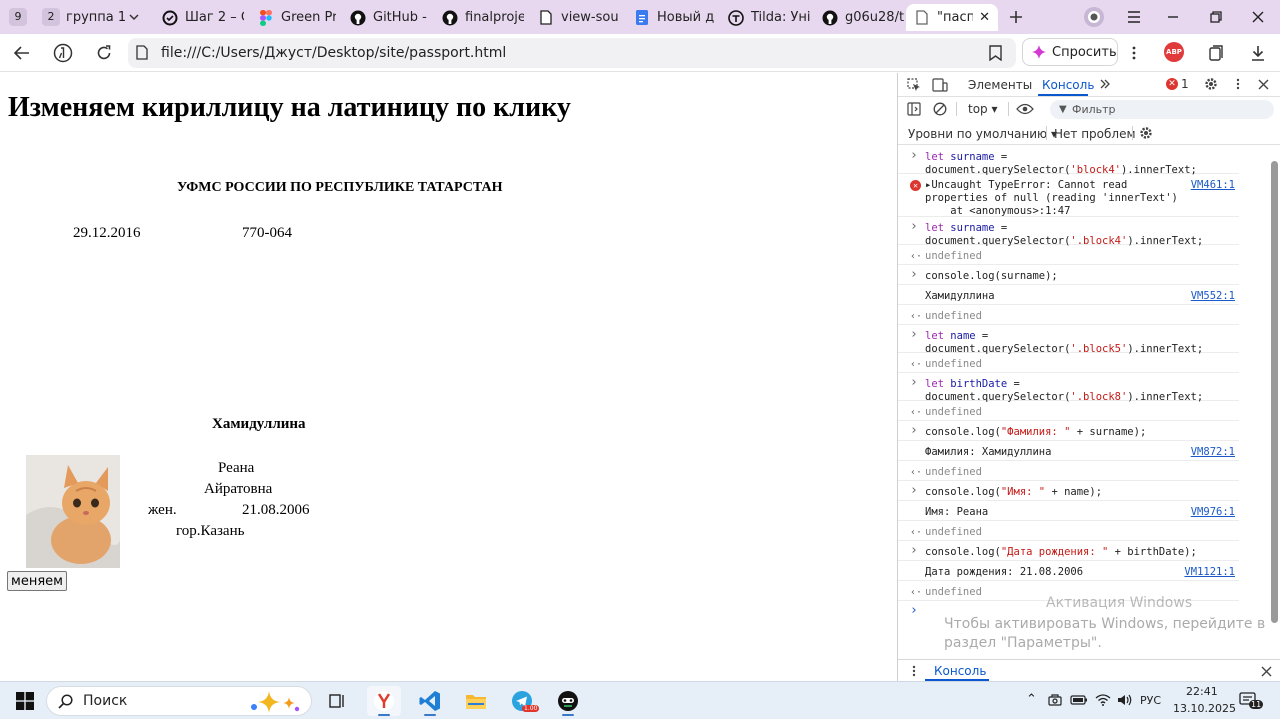 The image size is (1280, 719). What do you see at coordinates (37, 581) in the screenshot?
I see `change-button: меняем` at bounding box center [37, 581].